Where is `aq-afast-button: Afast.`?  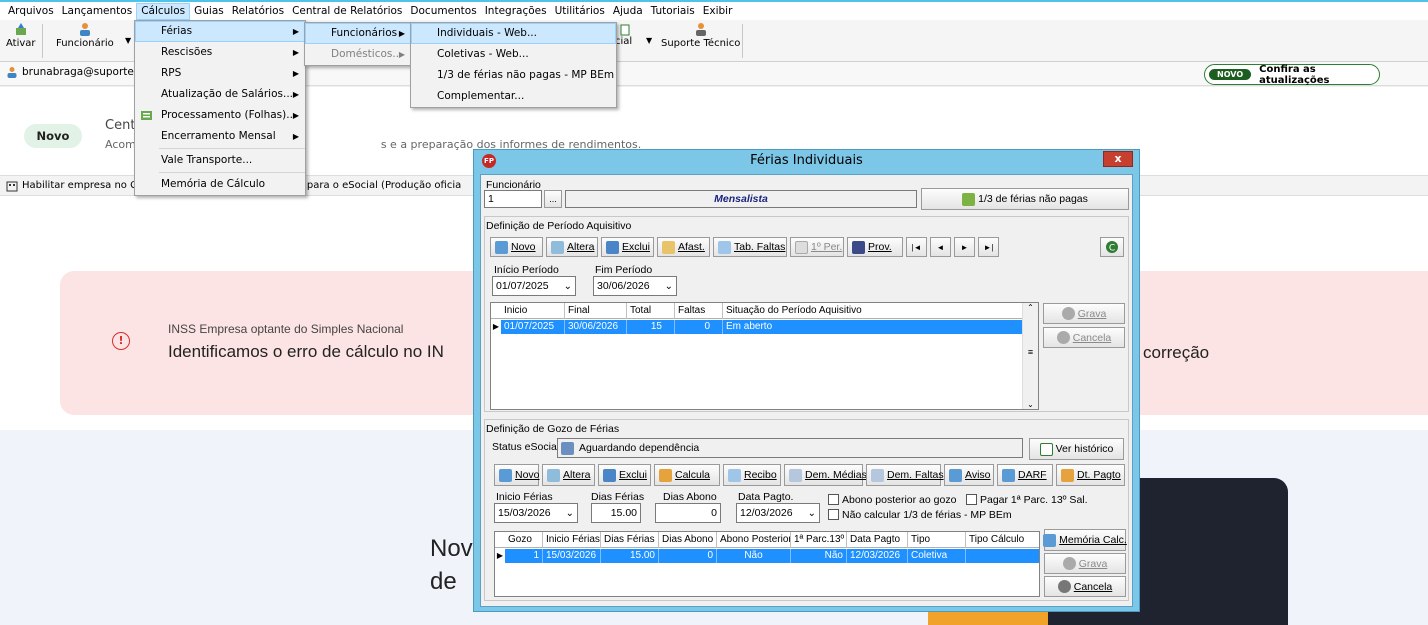
aq-afast-button: Afast. is located at coordinates (683, 247).